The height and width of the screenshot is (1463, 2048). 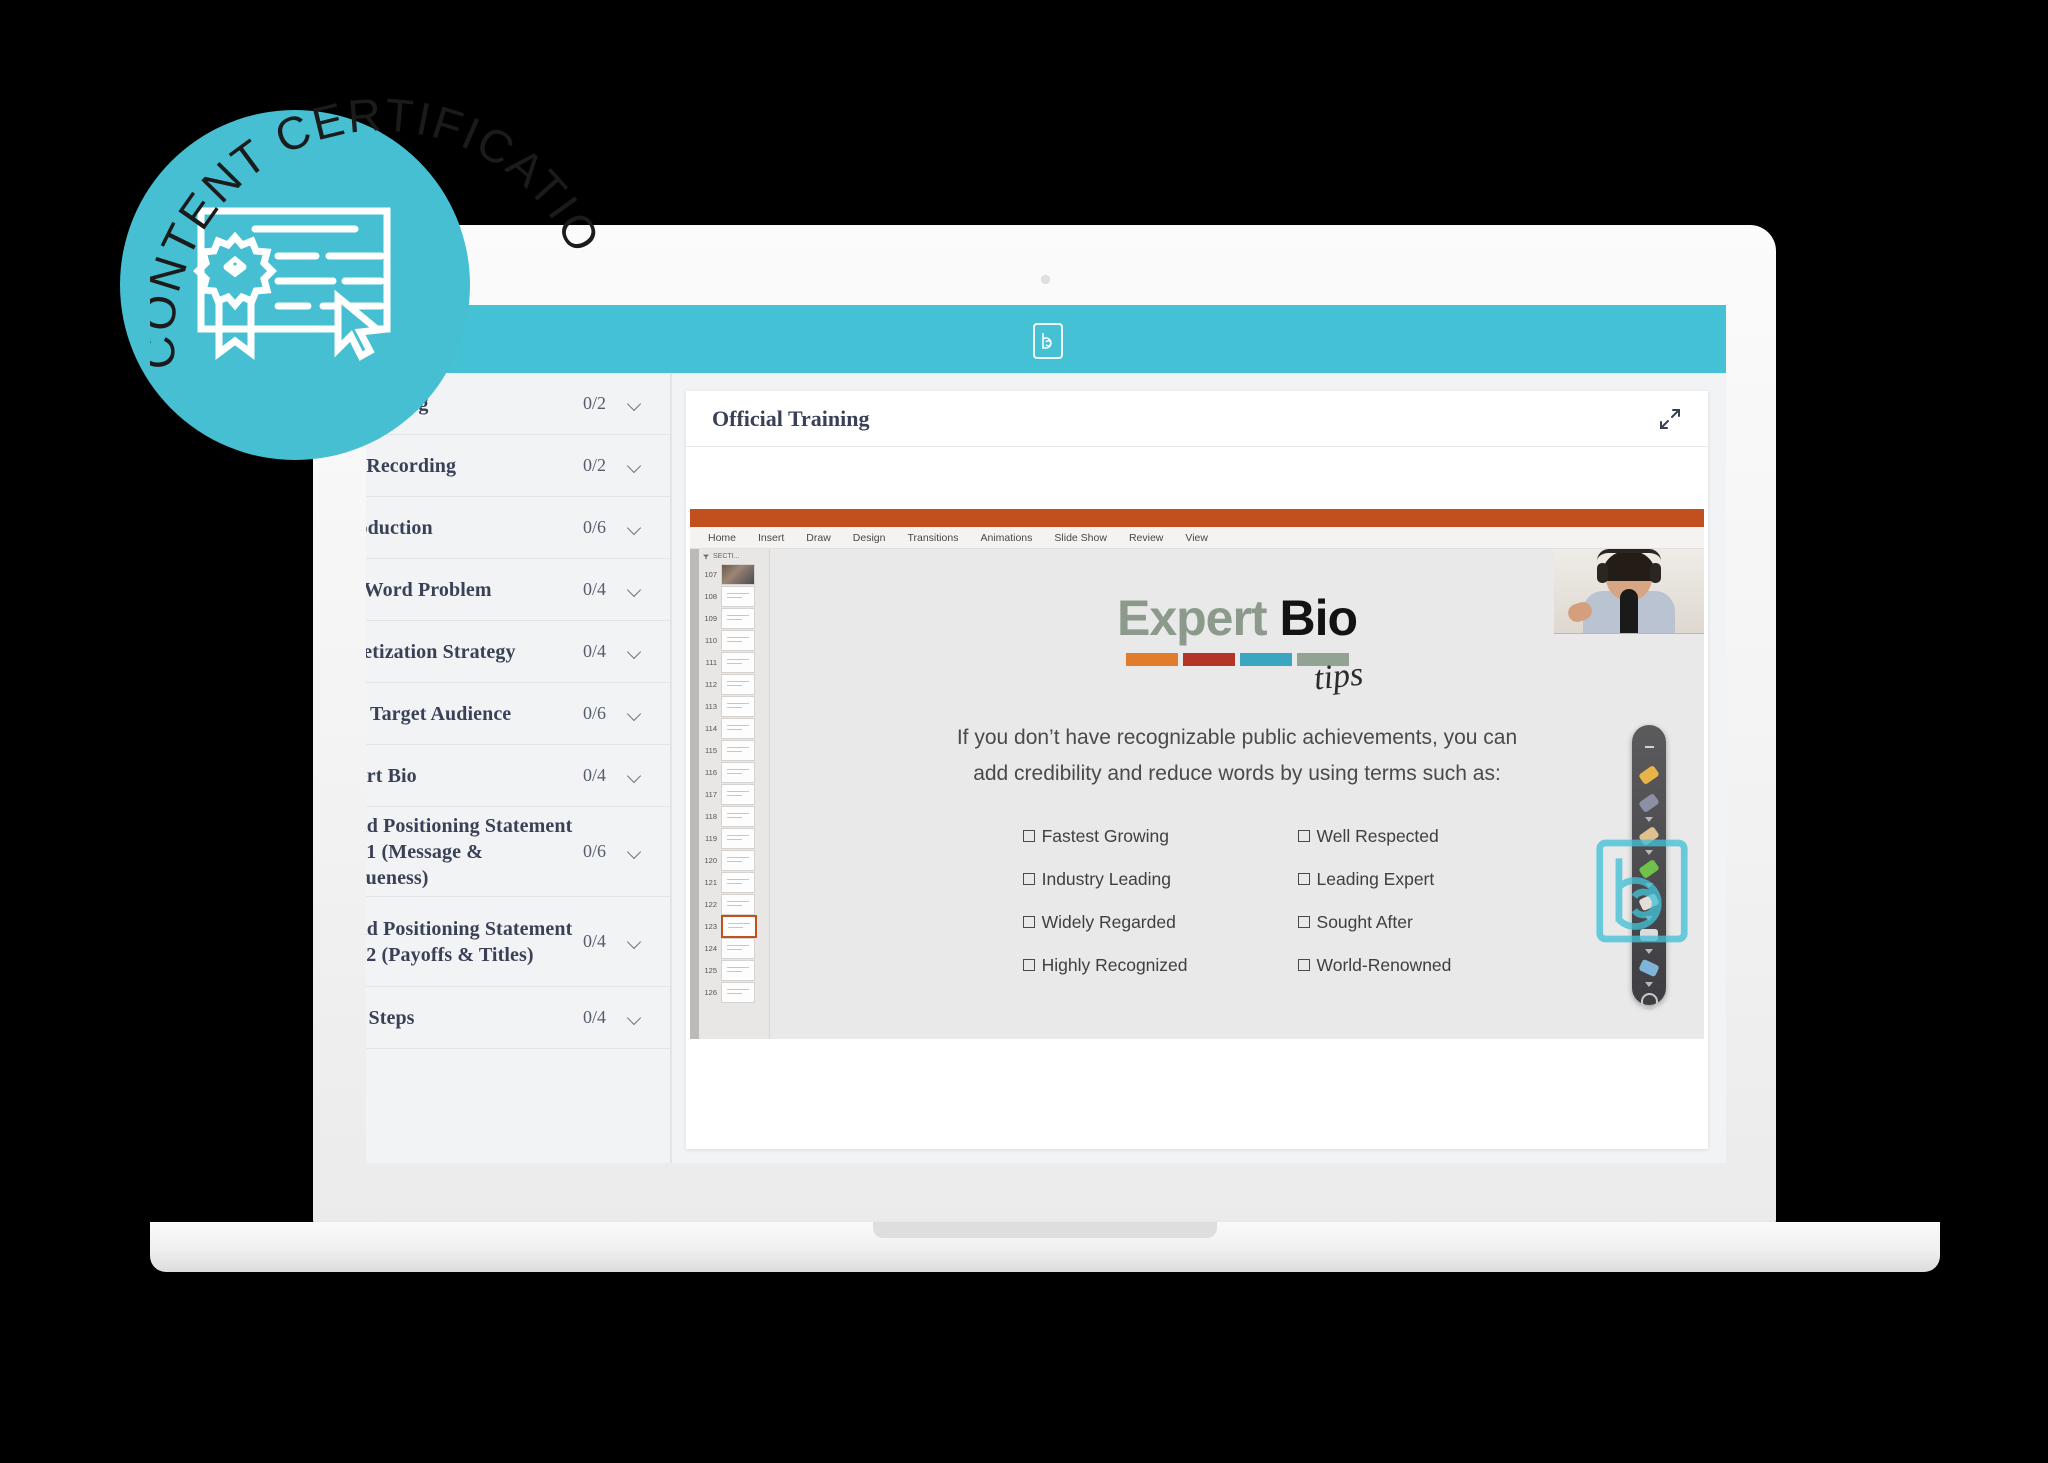 I want to click on thumbnail-row: 121, so click(x=729, y=882).